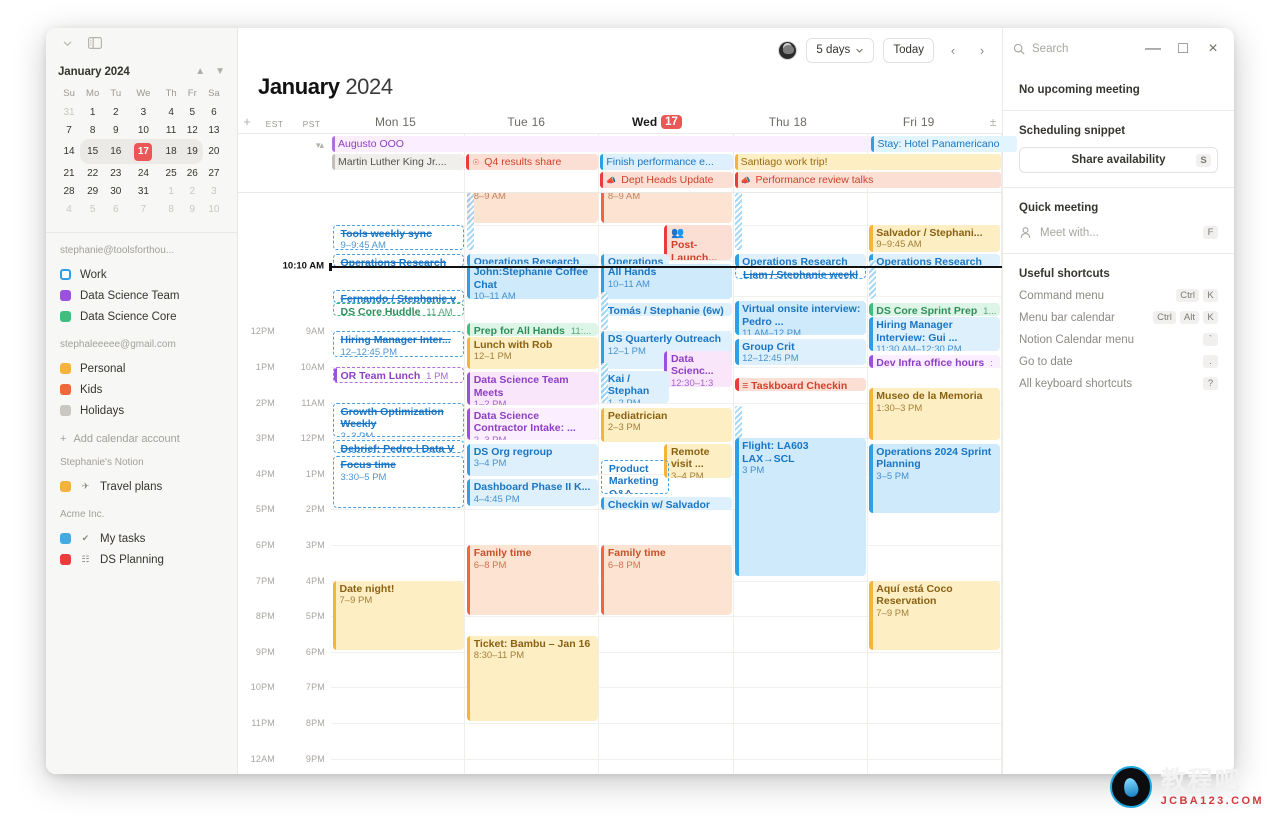 The width and height of the screenshot is (1280, 834). What do you see at coordinates (1118, 295) in the screenshot?
I see `shortcut-row: Command menu Ctrl K` at bounding box center [1118, 295].